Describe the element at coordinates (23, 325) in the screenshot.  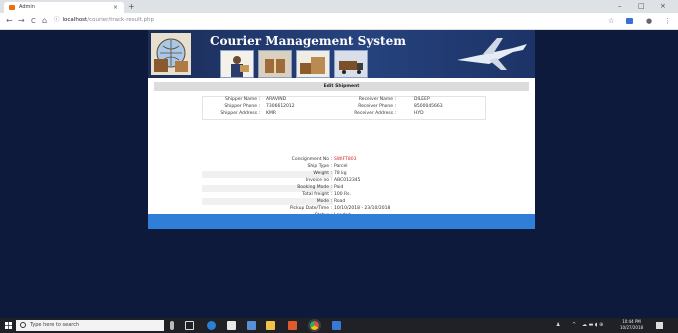
I see `search-icon` at that location.